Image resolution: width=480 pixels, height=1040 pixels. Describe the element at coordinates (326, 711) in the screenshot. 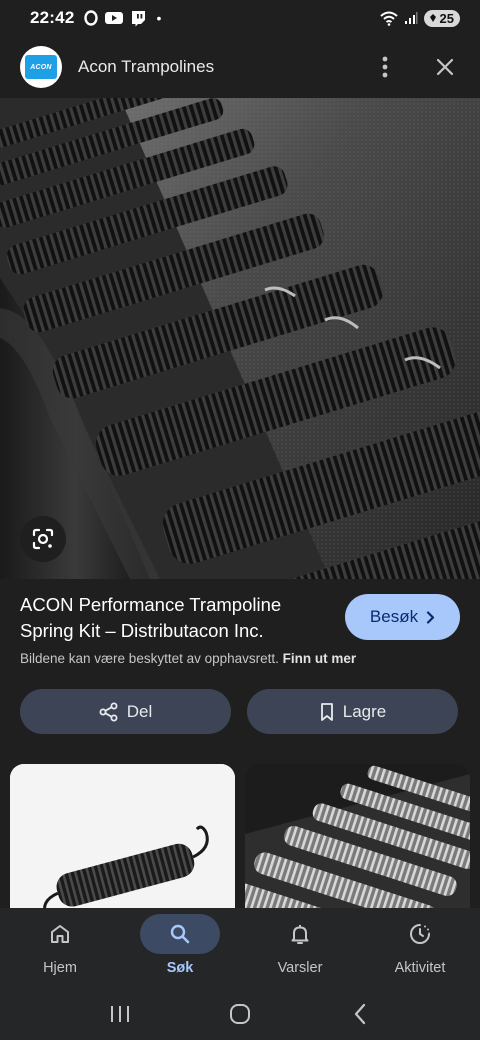

I see `bookmark-icon` at that location.